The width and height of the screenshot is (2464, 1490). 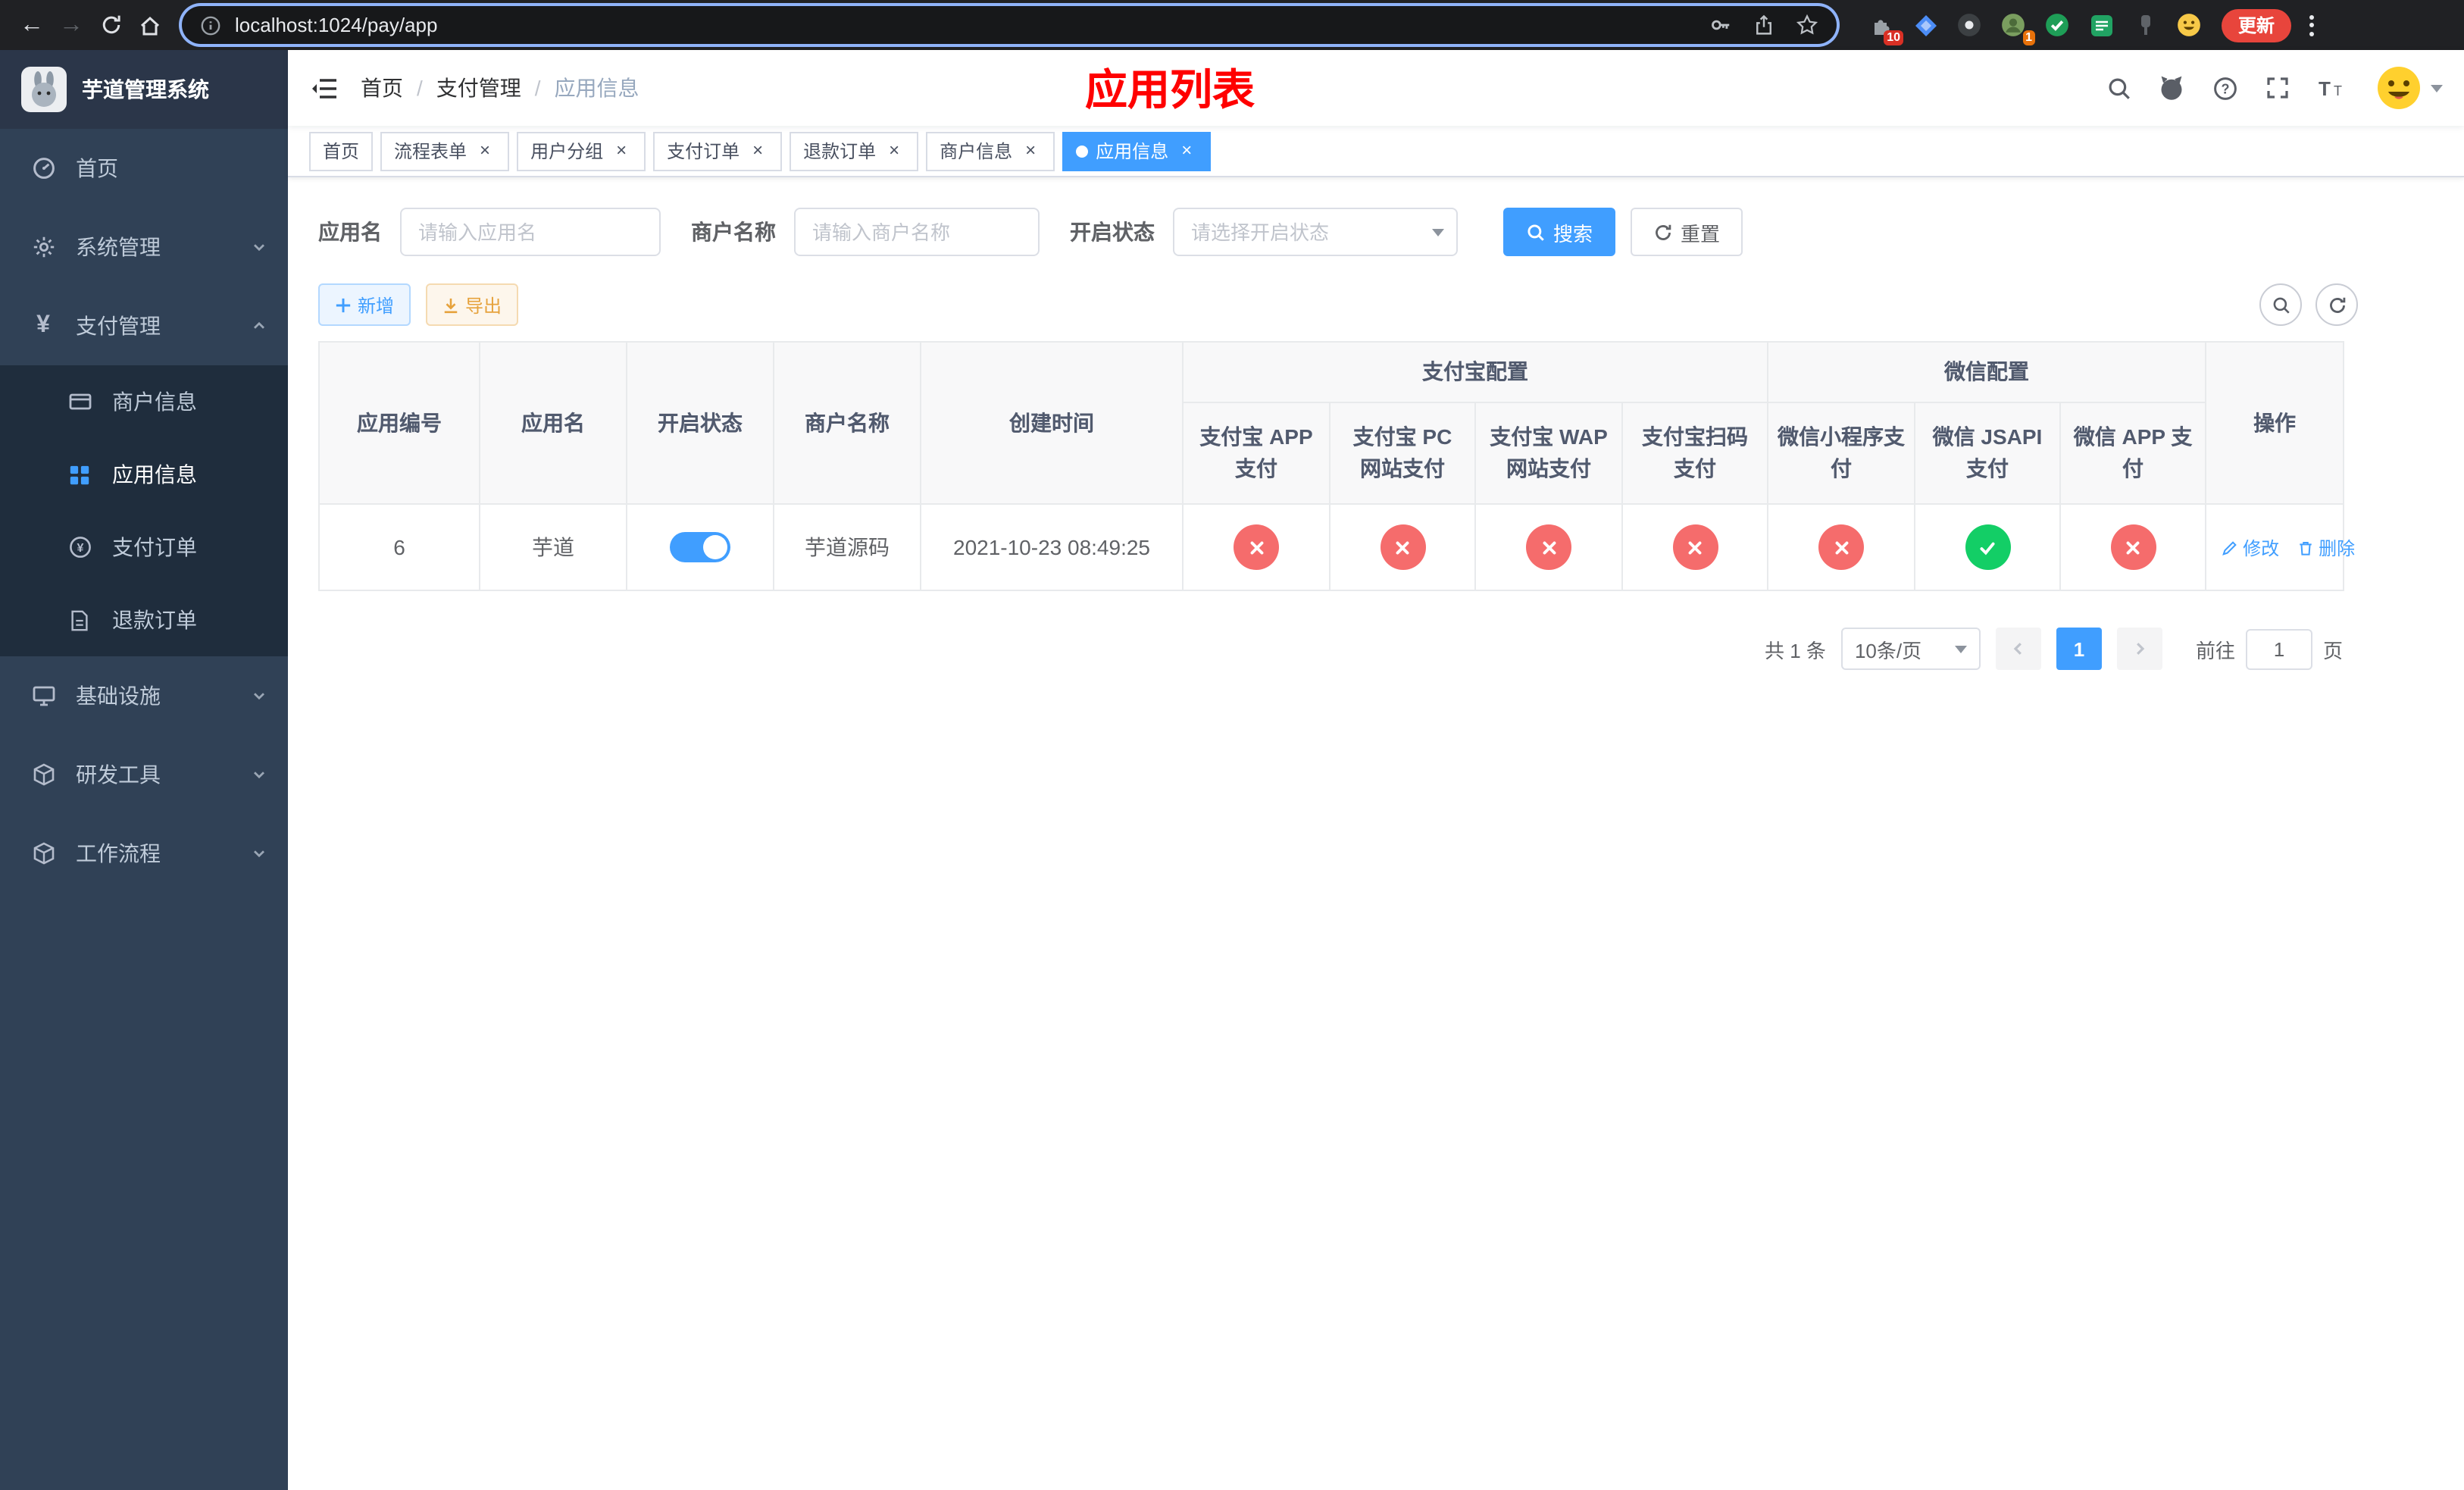 I want to click on export-button: 导出, so click(x=472, y=304).